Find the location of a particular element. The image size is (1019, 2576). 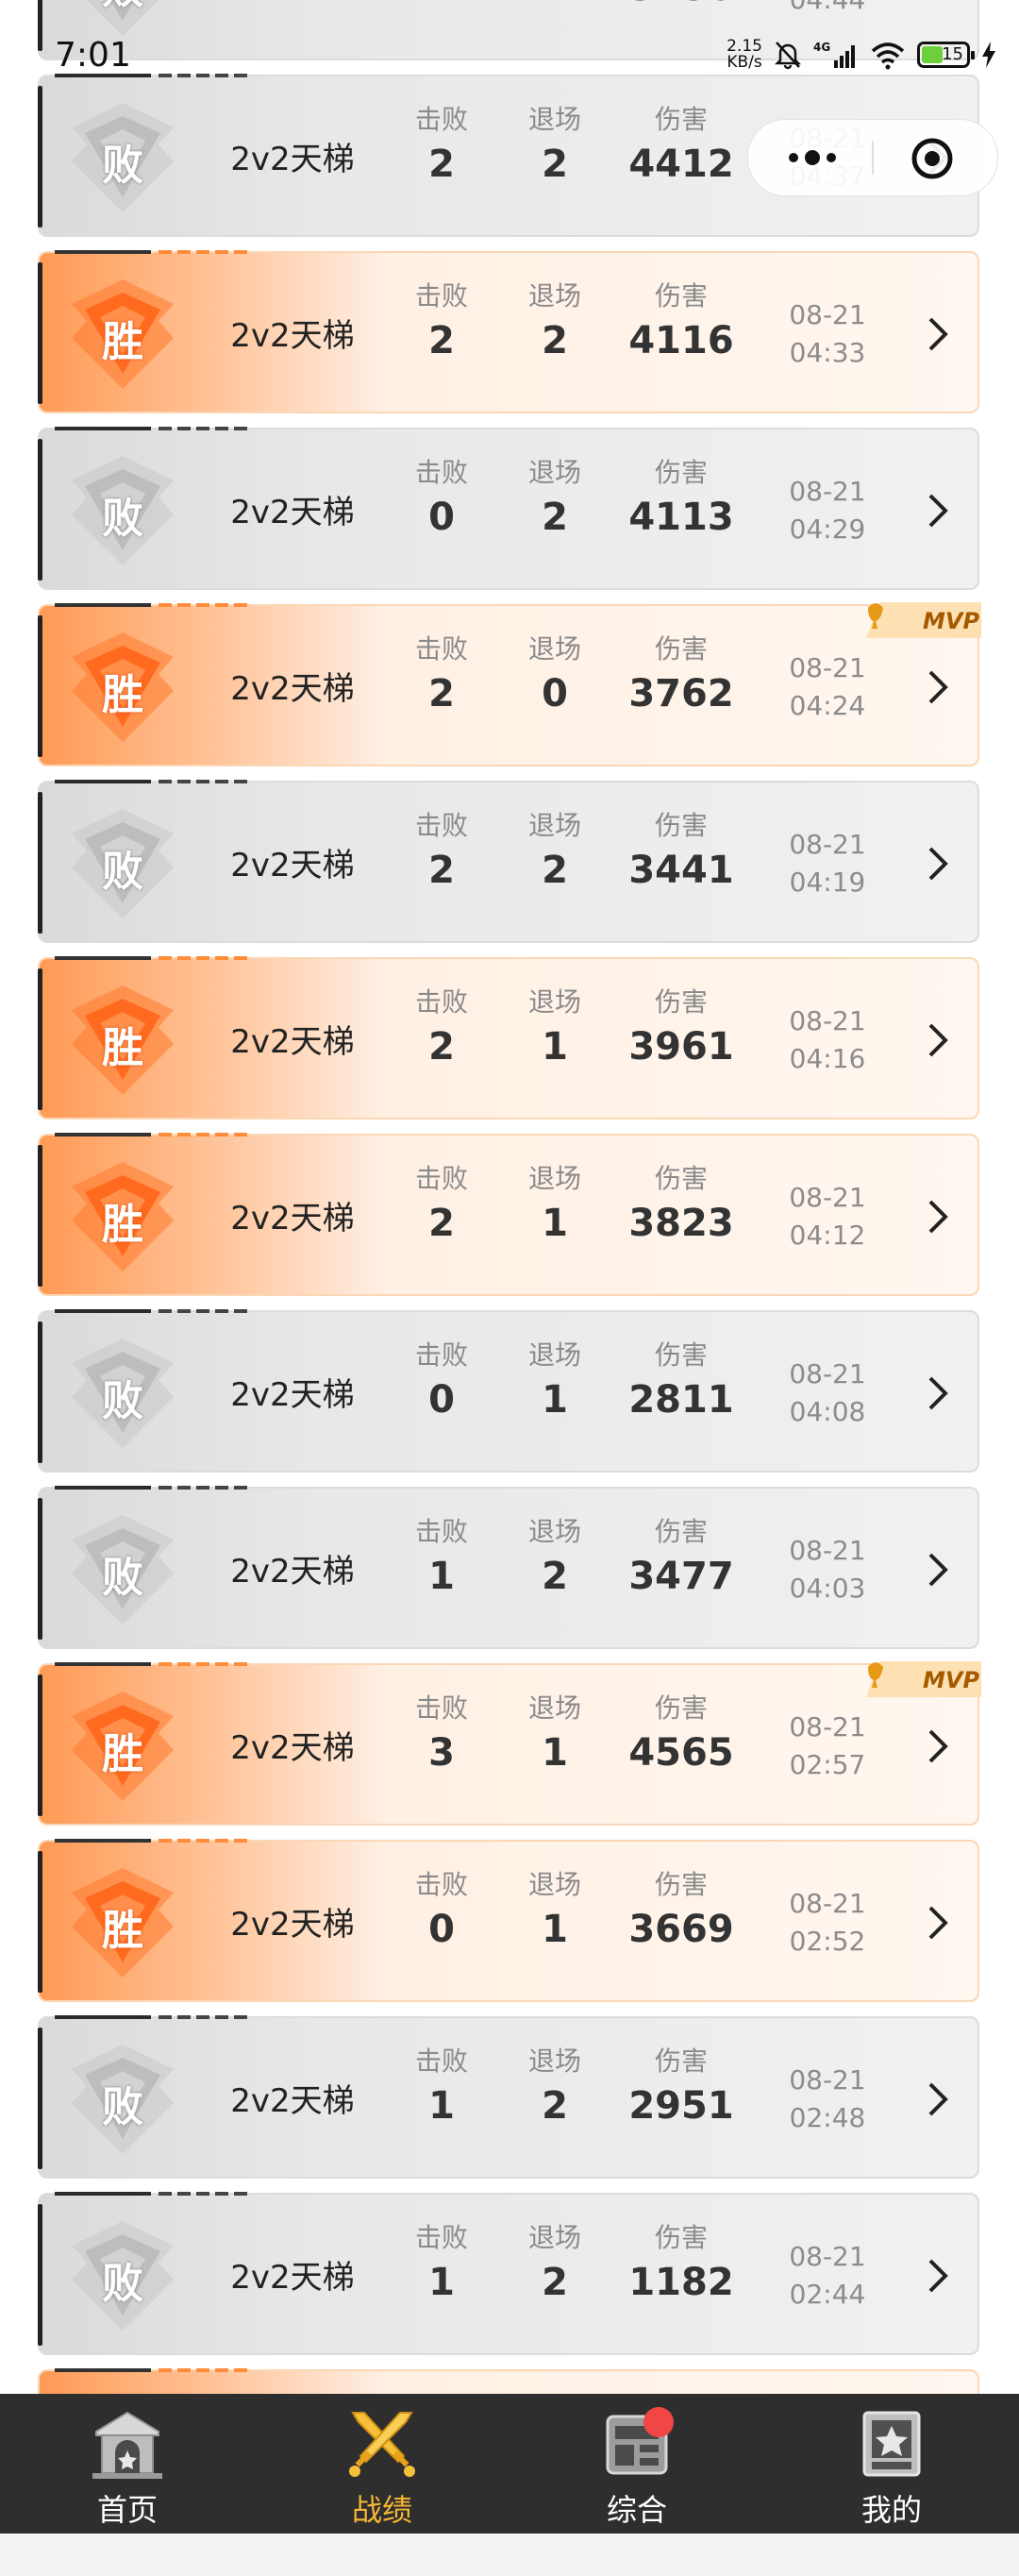

match-card: 败 2v2天梯 击败 0 退场 2 伤害 4113 08-21 04:29 is located at coordinates (508, 508).